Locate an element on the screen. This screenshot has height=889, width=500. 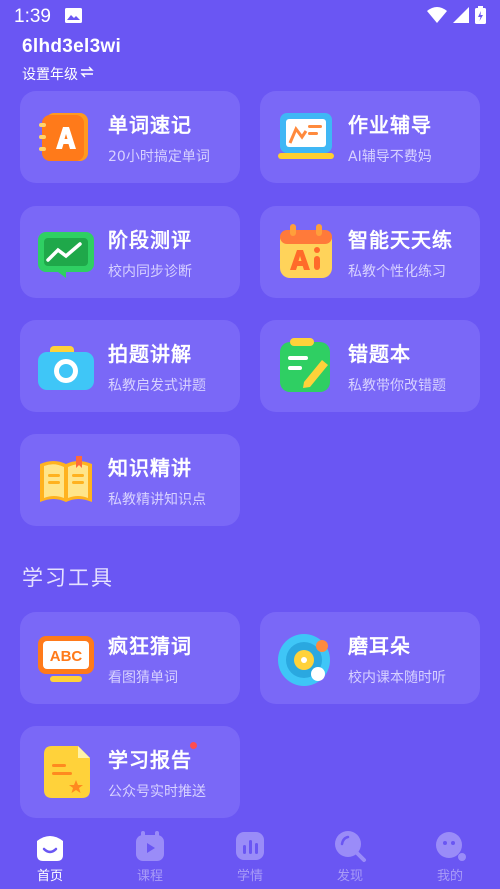
card-word-guess: ABC 疯狂猜词 看图猜单词 is located at coordinates (130, 658).